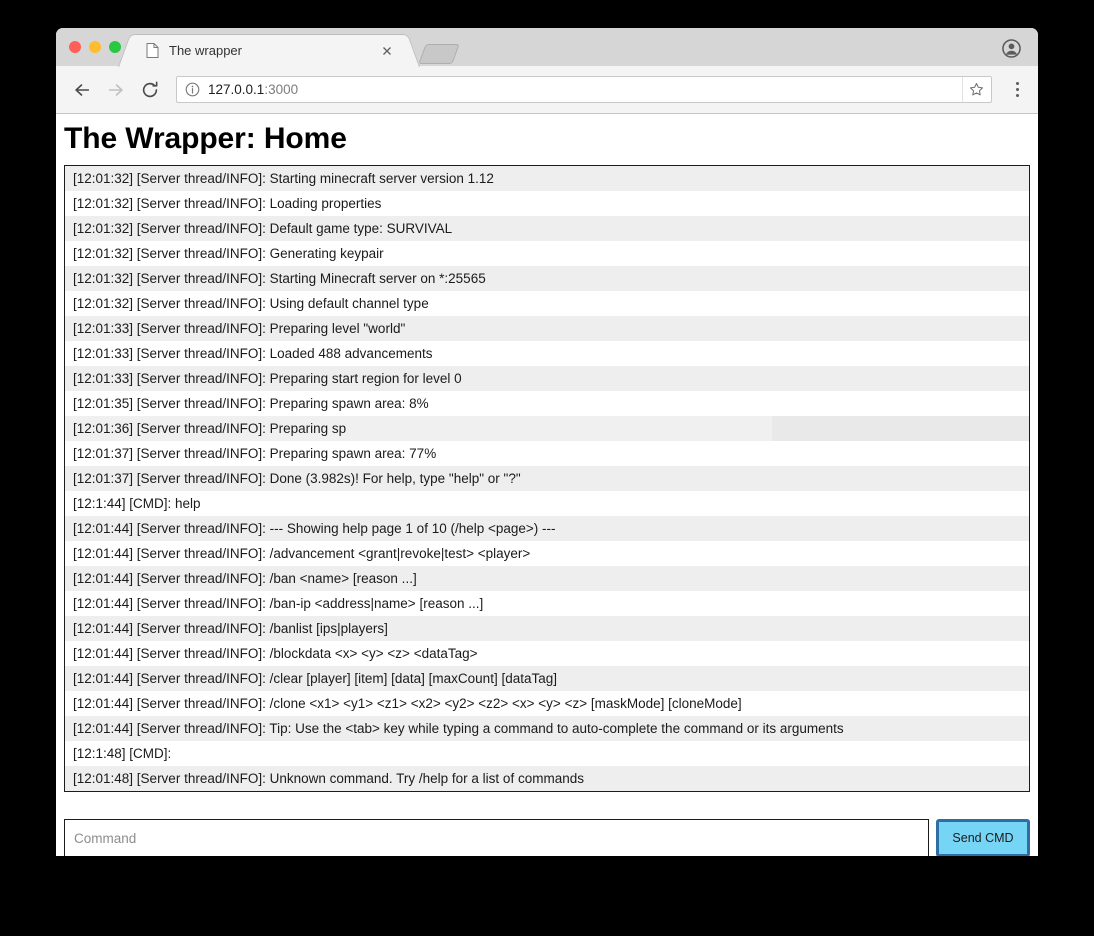 The width and height of the screenshot is (1094, 936). I want to click on new-tab-button, so click(439, 54).